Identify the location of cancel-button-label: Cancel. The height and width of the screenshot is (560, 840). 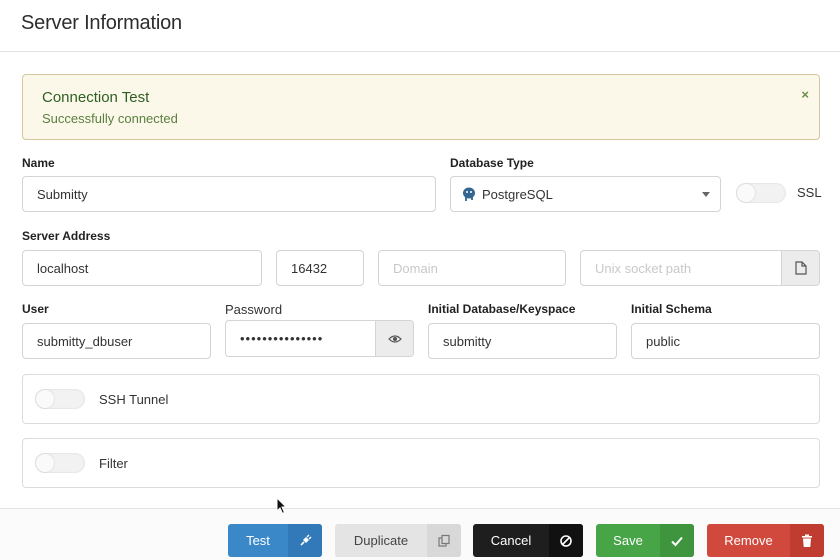
(511, 540).